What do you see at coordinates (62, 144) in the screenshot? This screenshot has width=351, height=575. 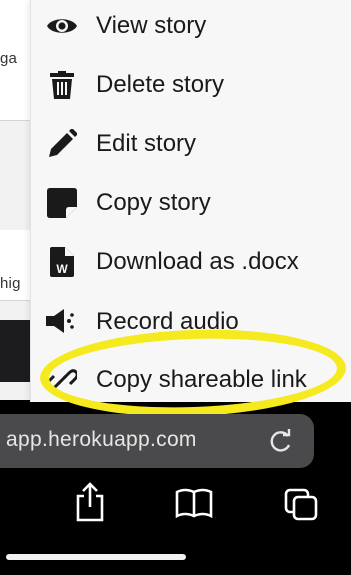 I see `pencil-icon` at bounding box center [62, 144].